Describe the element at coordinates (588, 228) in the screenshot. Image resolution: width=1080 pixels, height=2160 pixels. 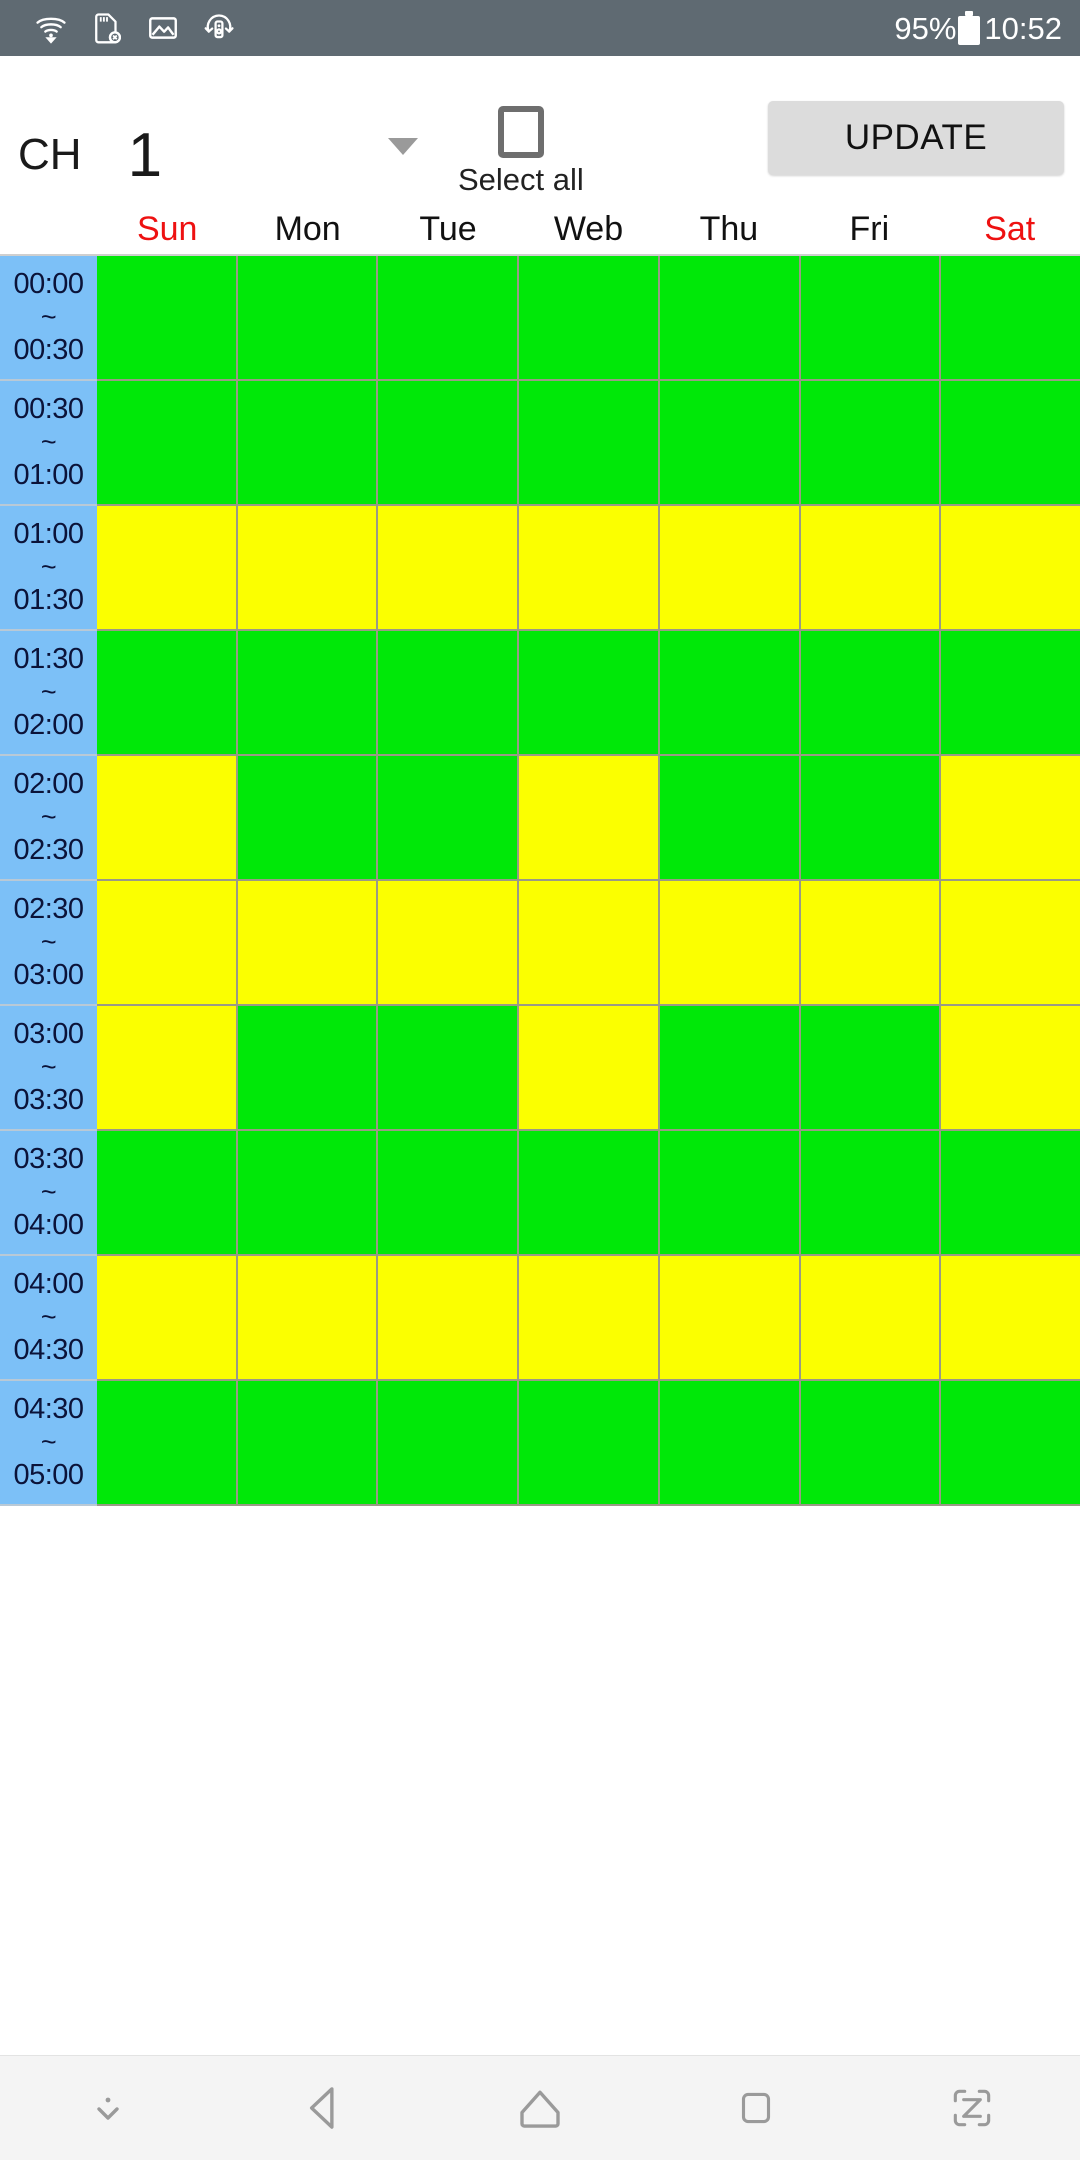
I see `day-header-web: Web` at that location.